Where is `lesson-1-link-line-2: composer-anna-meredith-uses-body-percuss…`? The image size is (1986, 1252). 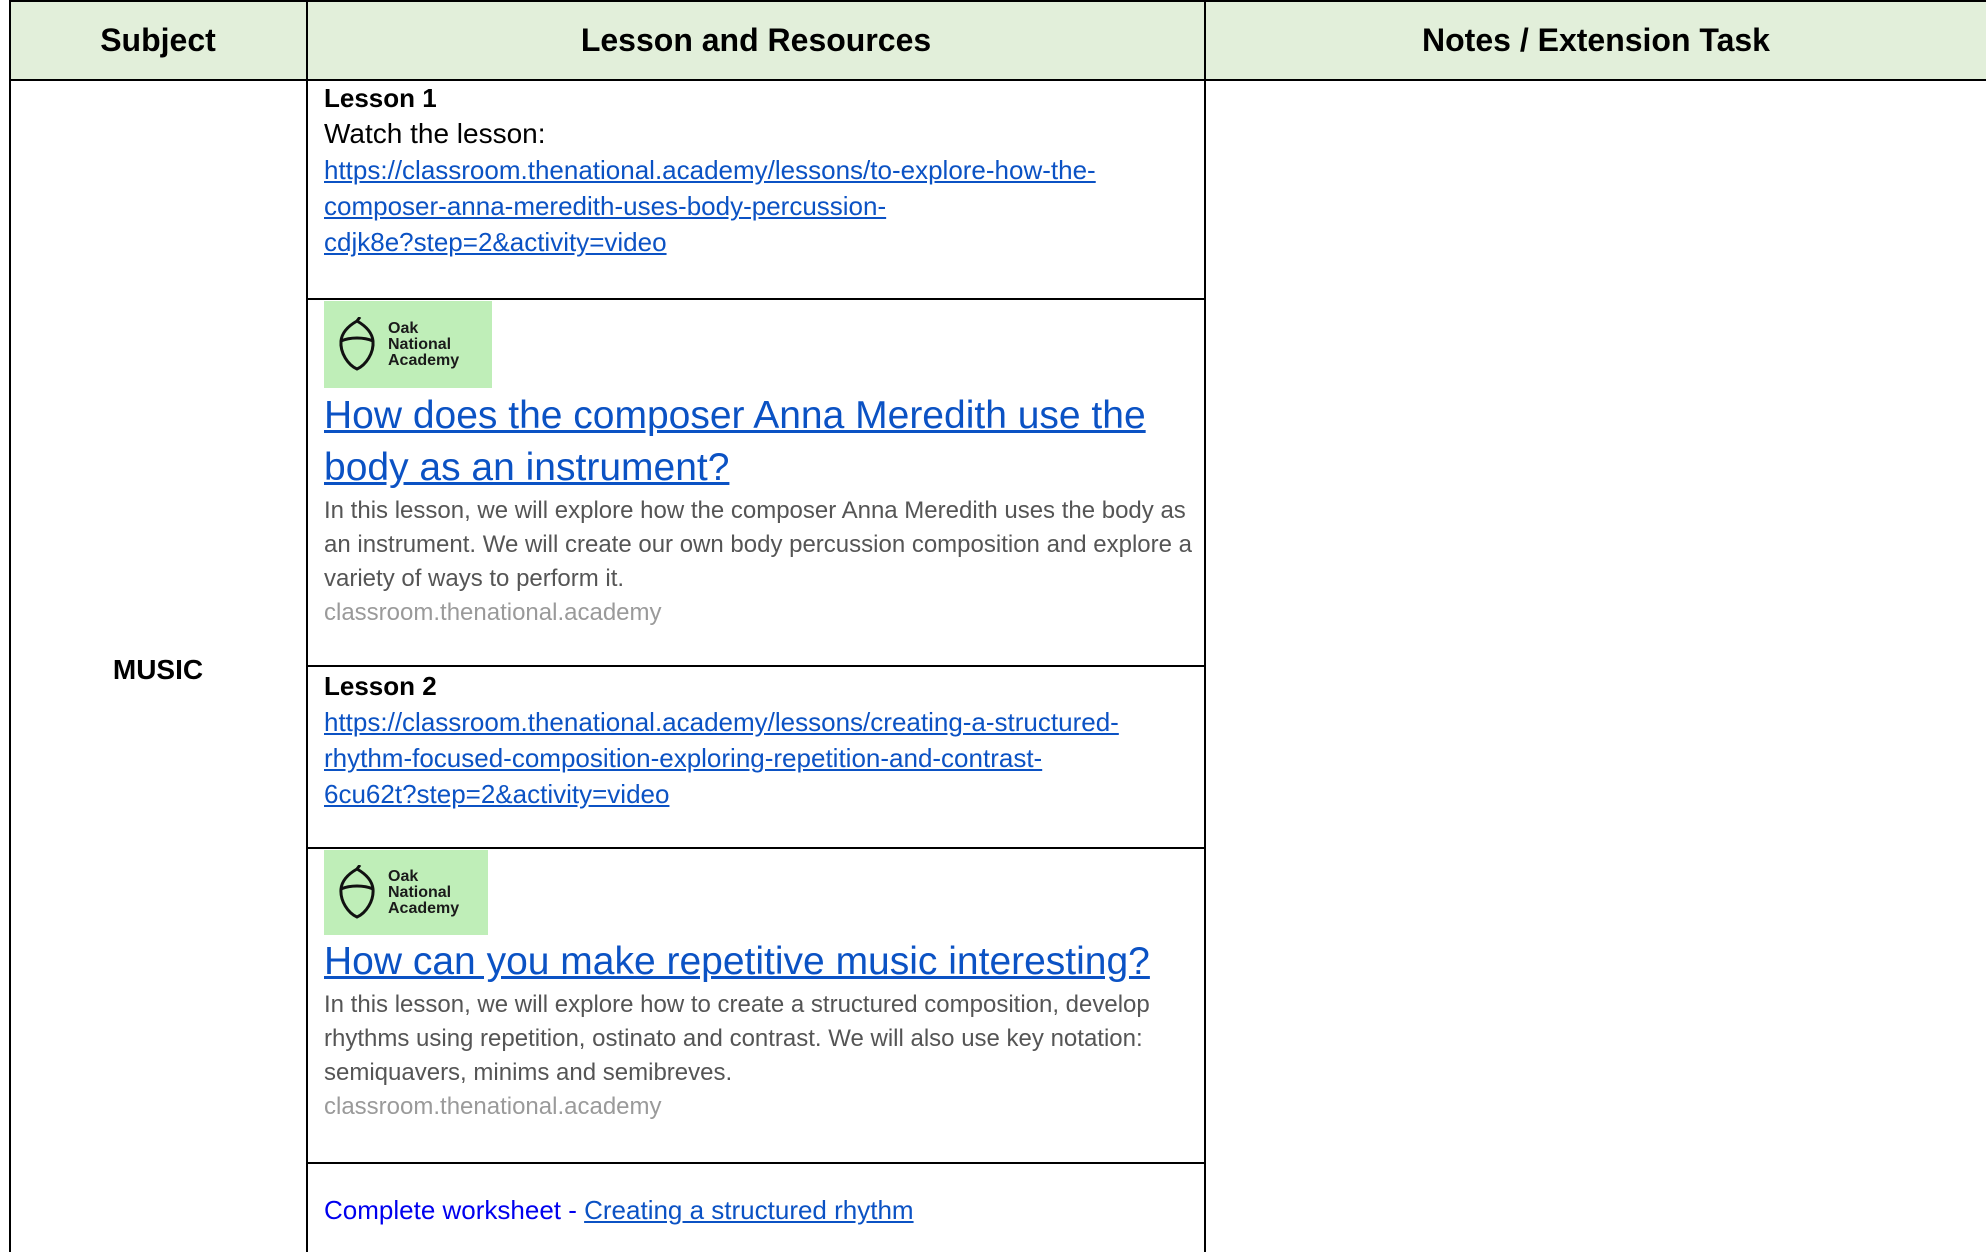
lesson-1-link-line-2: composer-anna-meredith-uses-body-percuss… is located at coordinates (605, 206).